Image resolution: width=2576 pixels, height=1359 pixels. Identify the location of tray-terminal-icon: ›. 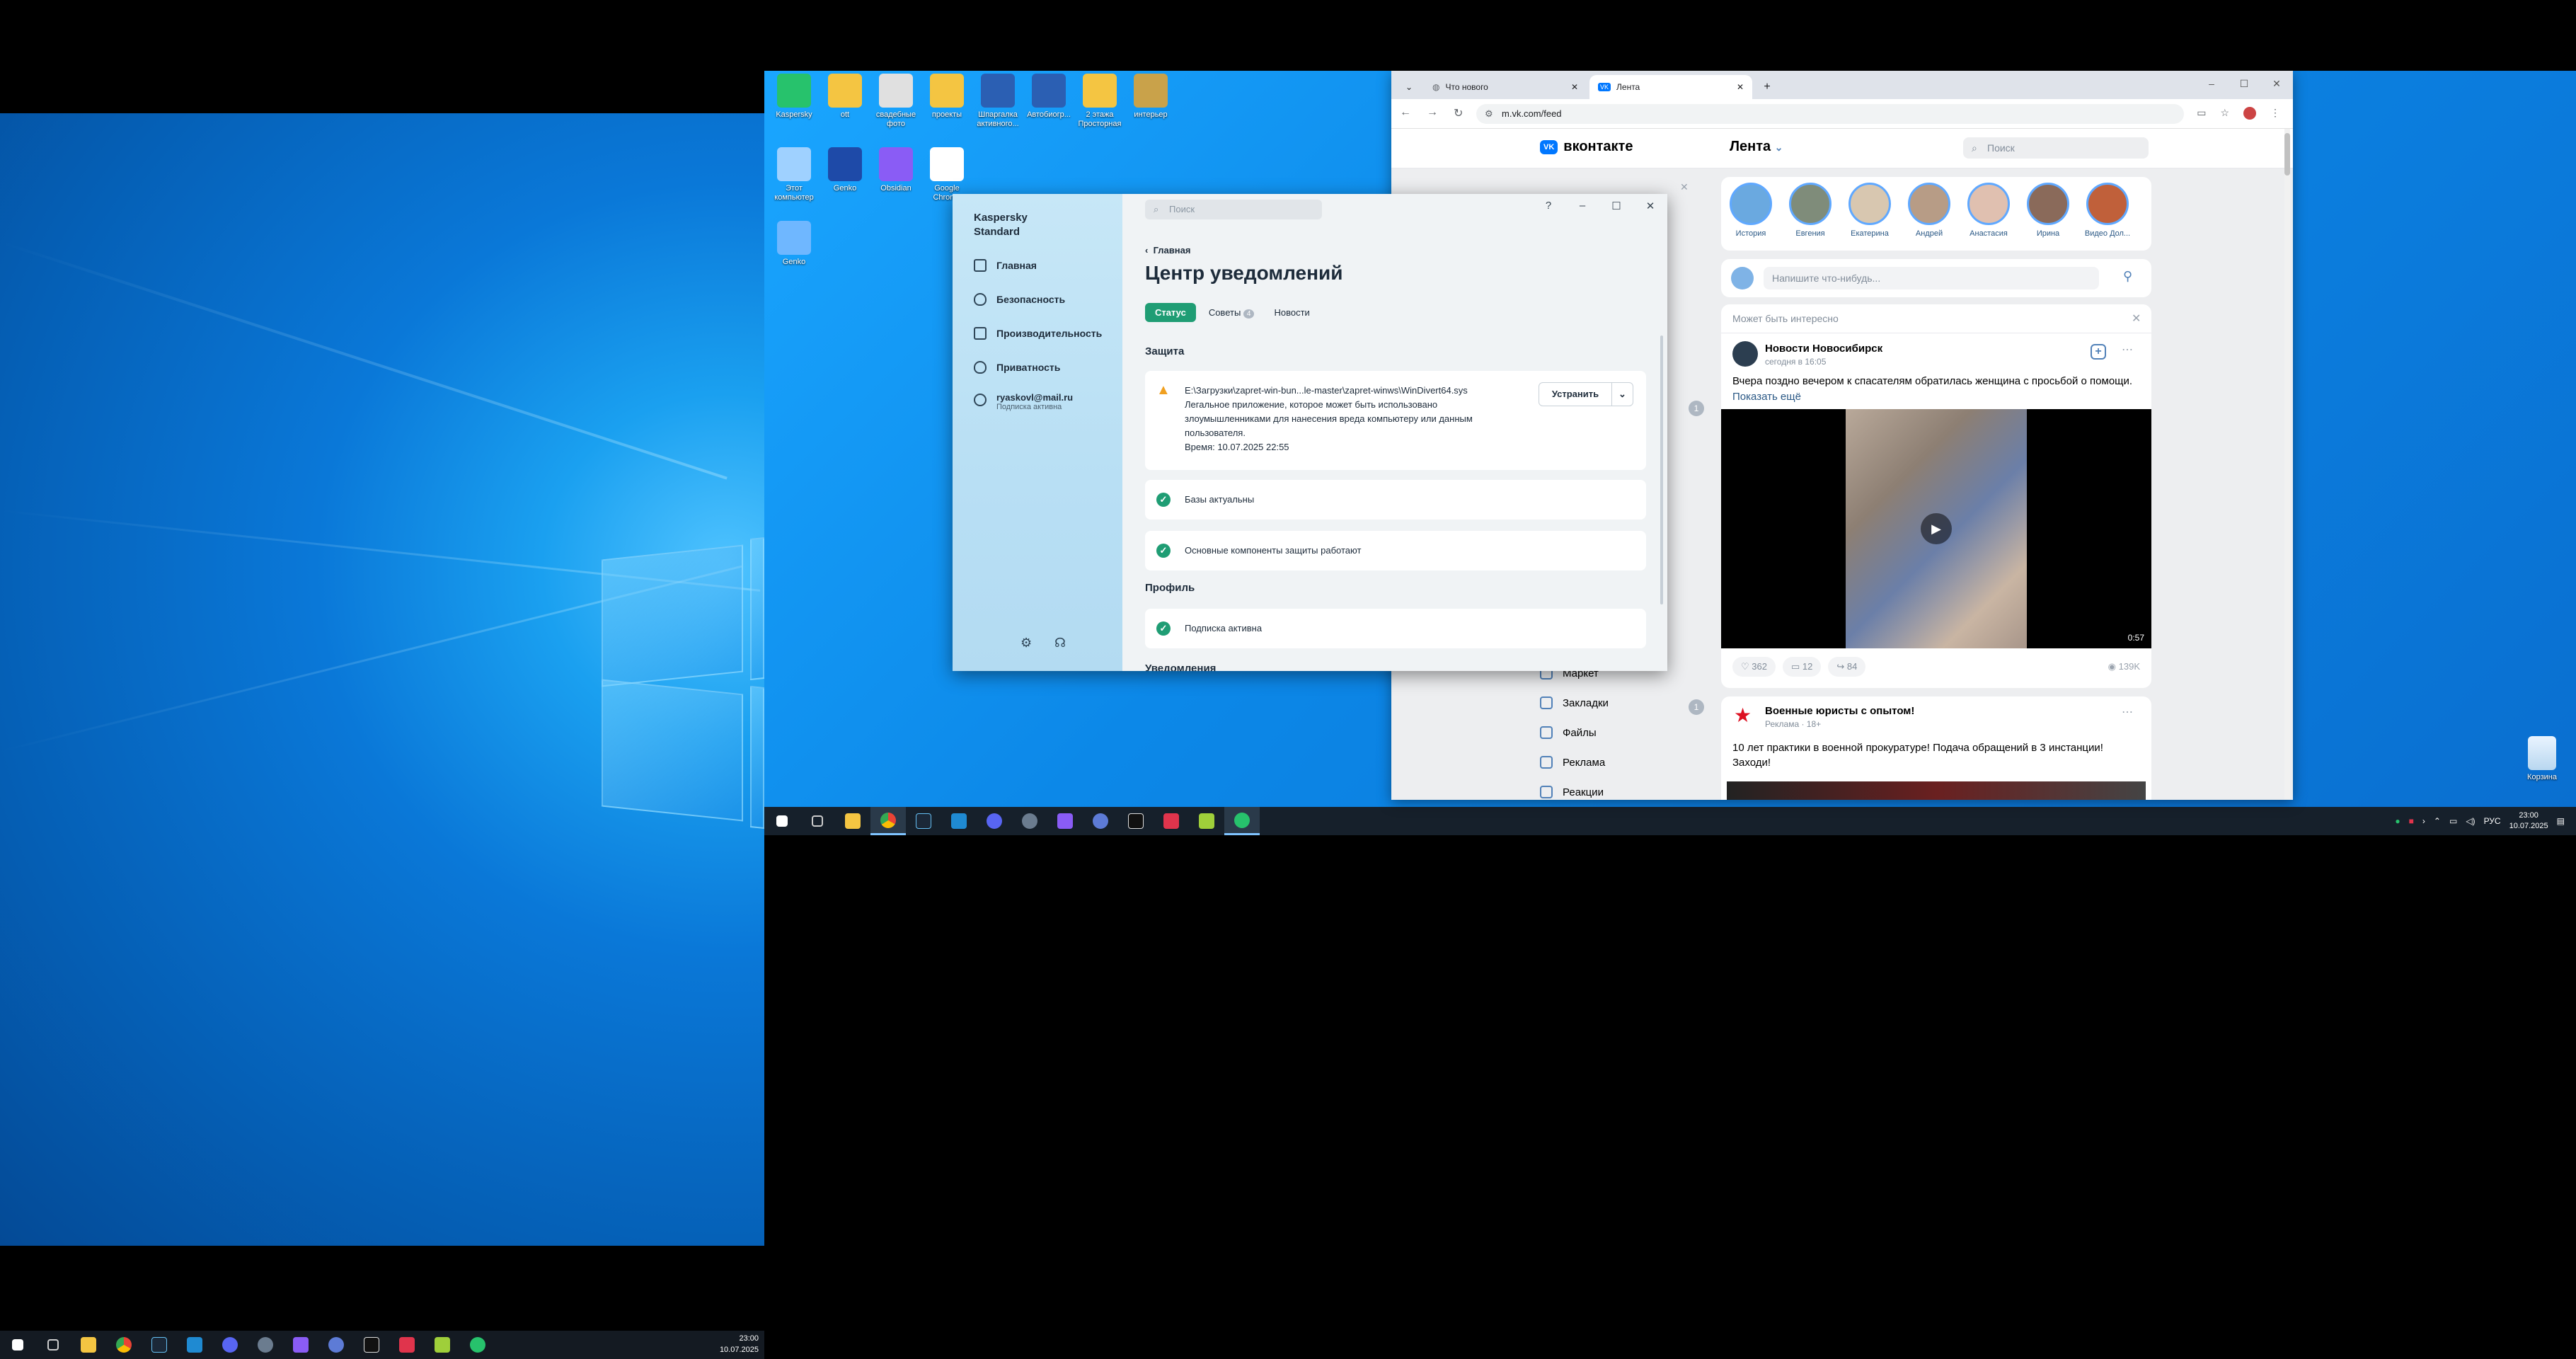
(2423, 821).